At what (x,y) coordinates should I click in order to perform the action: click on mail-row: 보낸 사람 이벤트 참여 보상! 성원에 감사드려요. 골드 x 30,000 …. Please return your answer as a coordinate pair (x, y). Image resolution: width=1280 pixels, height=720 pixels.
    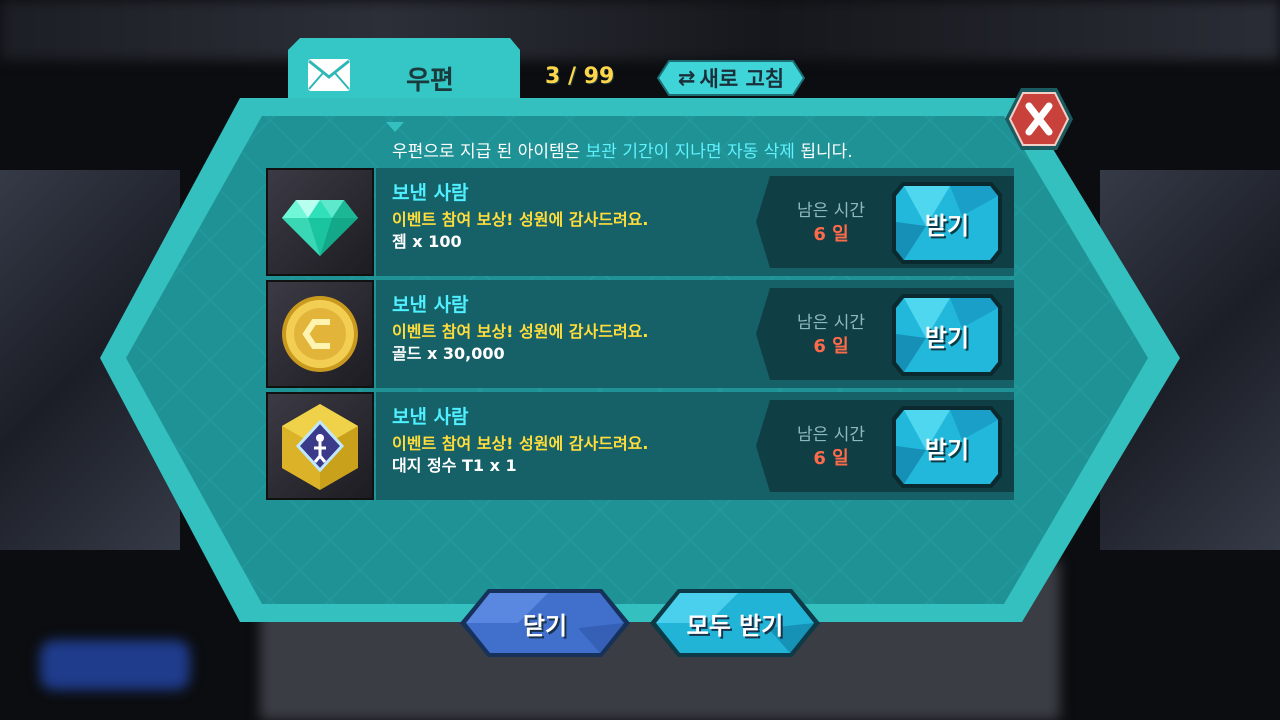
    Looking at the image, I should click on (640, 334).